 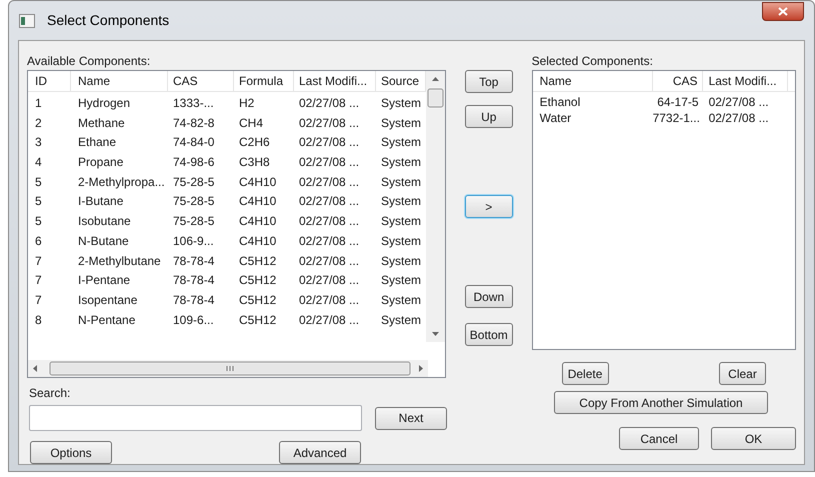 What do you see at coordinates (100, 163) in the screenshot?
I see `table-cell-text: Propane` at bounding box center [100, 163].